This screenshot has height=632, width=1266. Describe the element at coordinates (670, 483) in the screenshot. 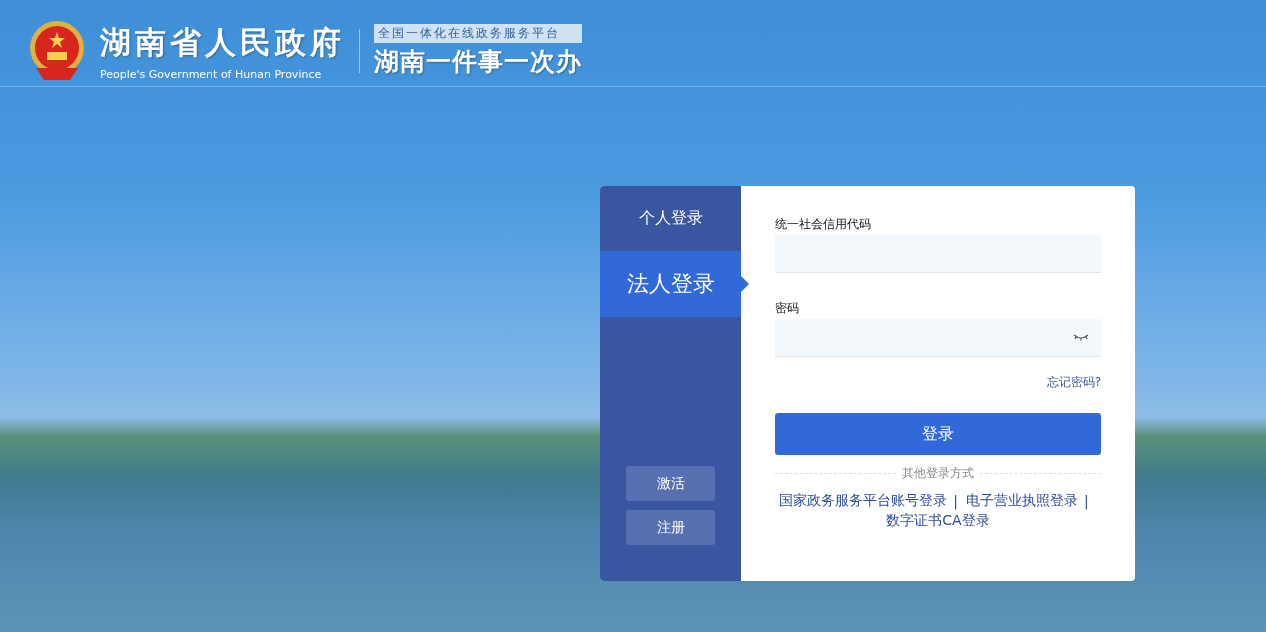

I see `side-button: 激活` at that location.